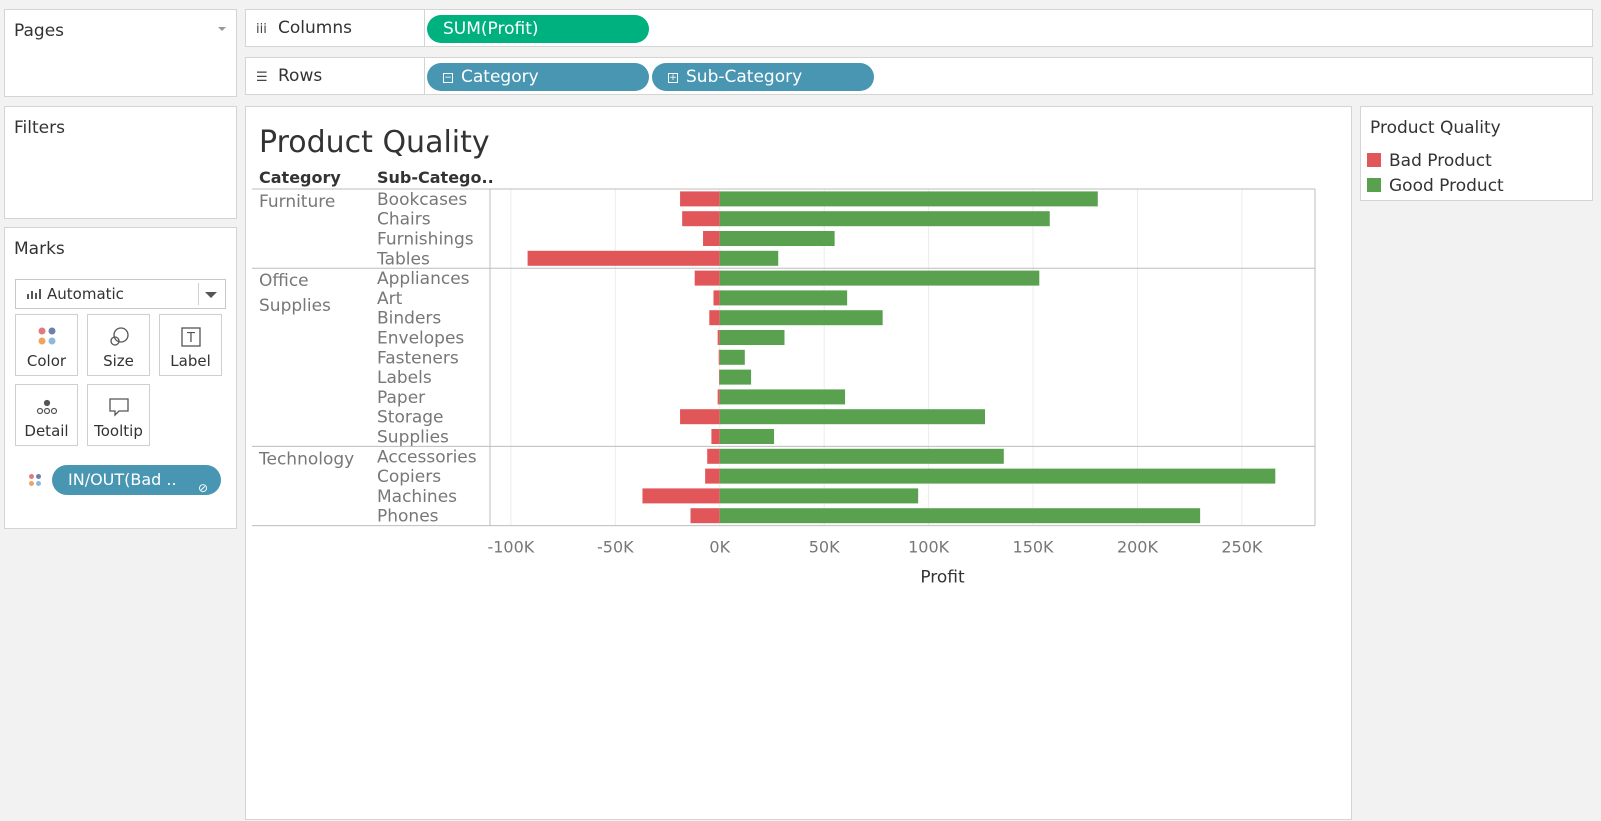  What do you see at coordinates (1374, 160) in the screenshot?
I see `legend-swatch` at bounding box center [1374, 160].